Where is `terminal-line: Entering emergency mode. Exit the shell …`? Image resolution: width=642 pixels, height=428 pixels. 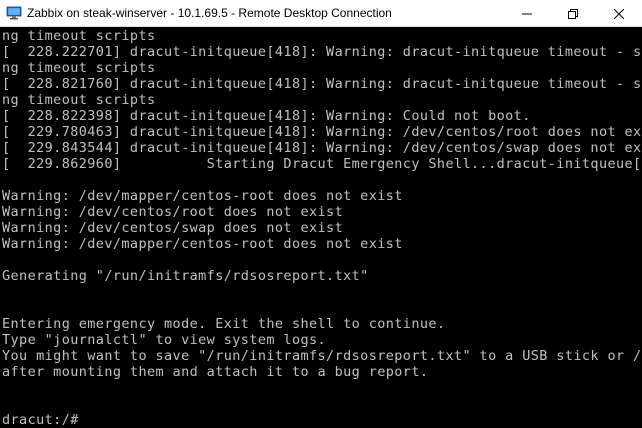
terminal-line: Entering emergency mode. Exit the shell … is located at coordinates (224, 324).